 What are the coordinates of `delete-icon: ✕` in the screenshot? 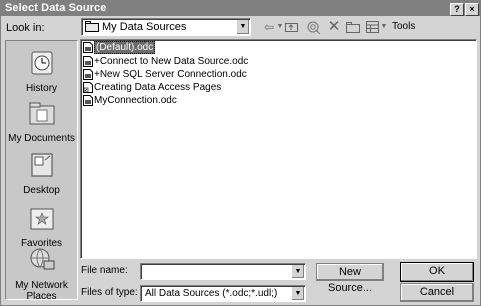 It's located at (334, 26).